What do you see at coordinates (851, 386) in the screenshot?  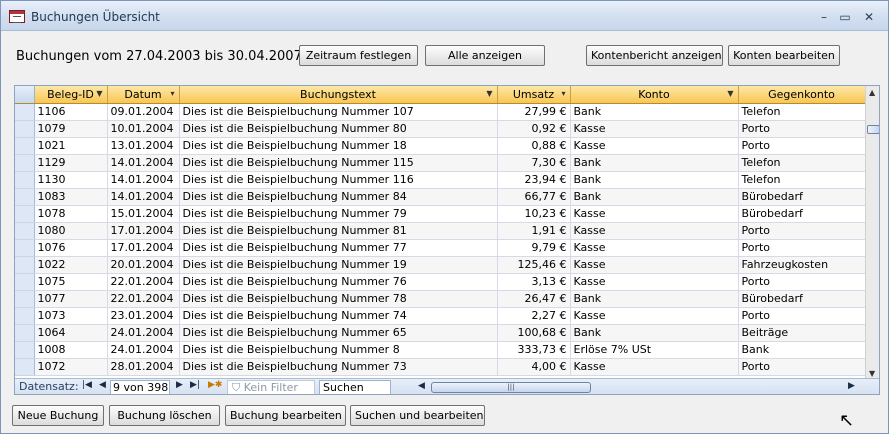 I see `scroll-right-icon: ▶` at bounding box center [851, 386].